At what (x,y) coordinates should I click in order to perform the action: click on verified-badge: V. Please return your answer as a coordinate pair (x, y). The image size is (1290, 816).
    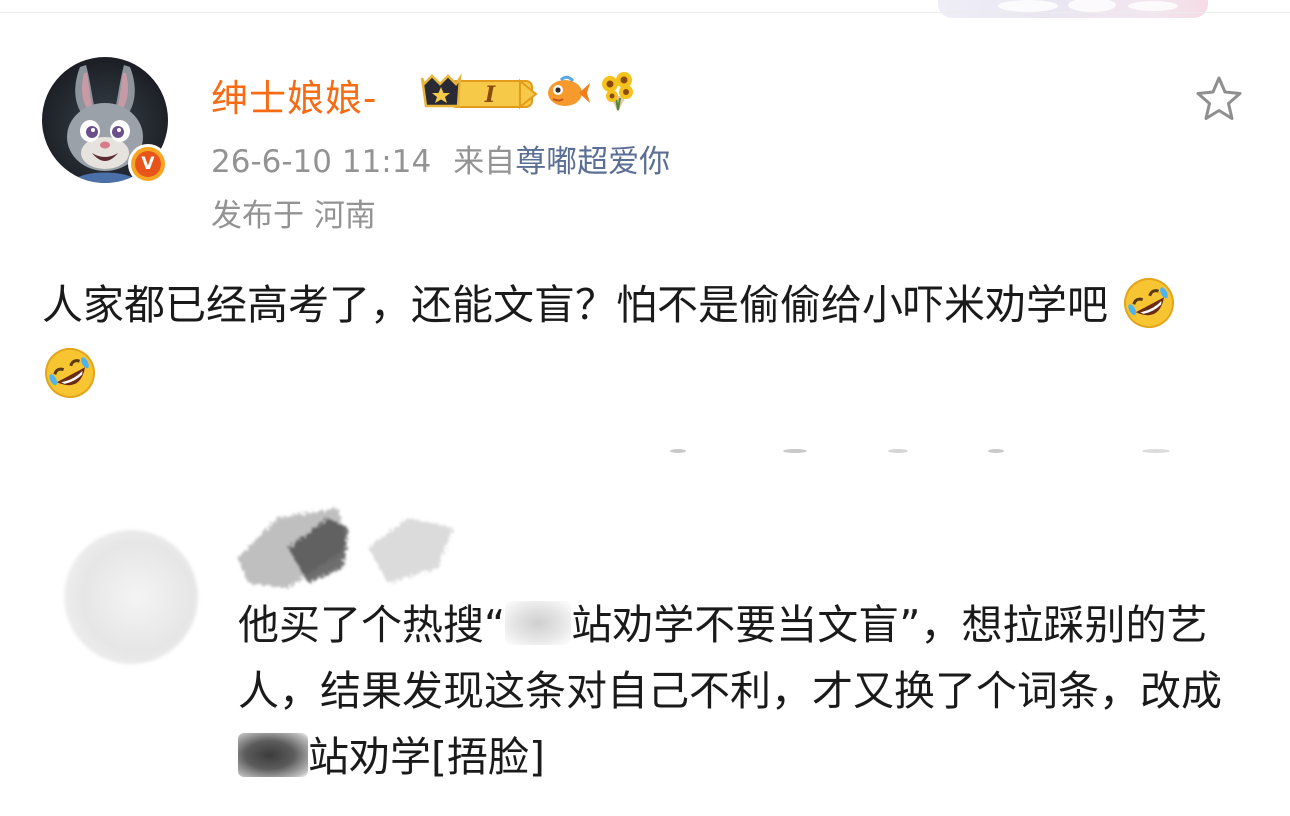
    Looking at the image, I should click on (148, 164).